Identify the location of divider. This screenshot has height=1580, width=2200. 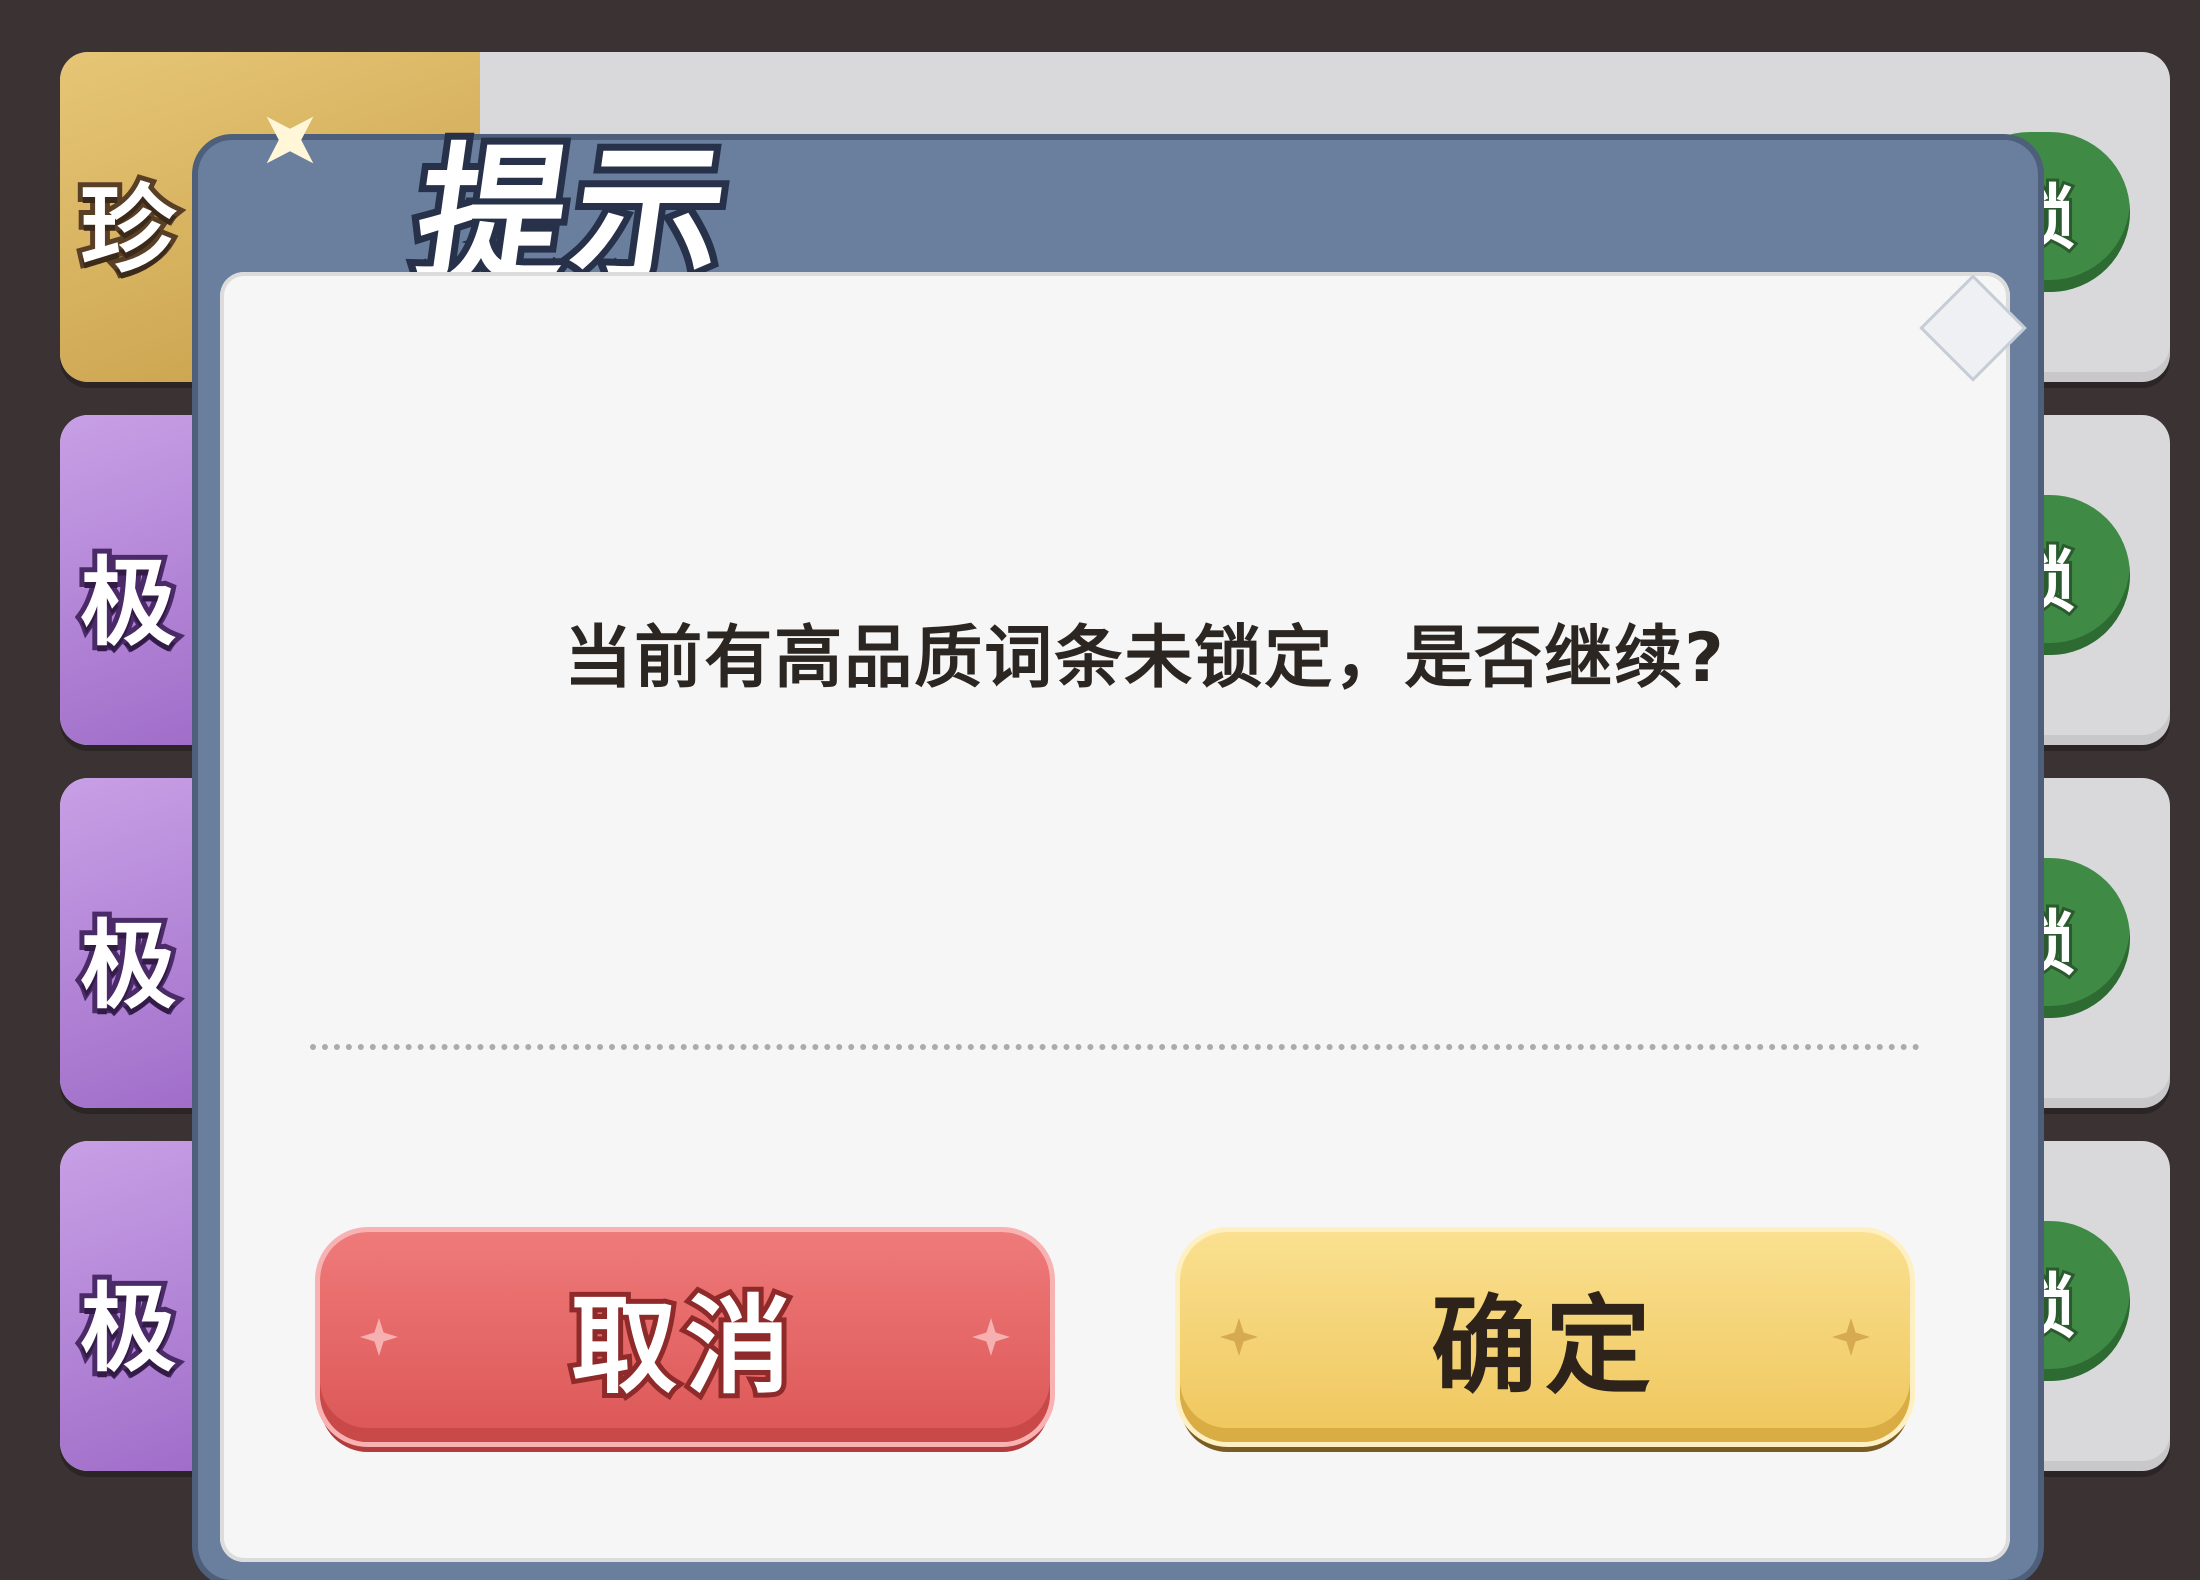
(1115, 1047).